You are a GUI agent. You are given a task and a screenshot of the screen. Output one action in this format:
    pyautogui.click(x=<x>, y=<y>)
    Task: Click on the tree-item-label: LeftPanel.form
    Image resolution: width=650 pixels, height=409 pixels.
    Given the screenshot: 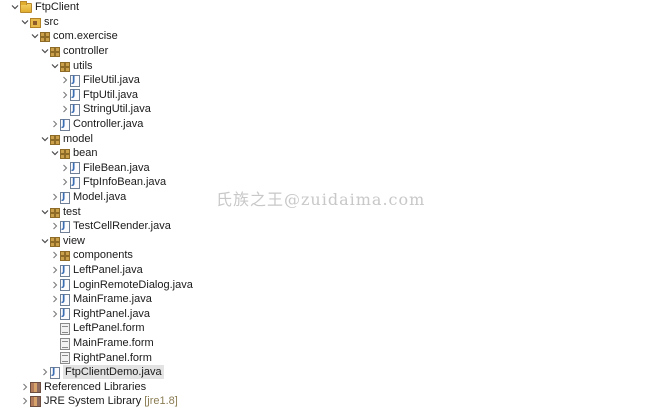 What is the action you would take?
    pyautogui.click(x=109, y=328)
    